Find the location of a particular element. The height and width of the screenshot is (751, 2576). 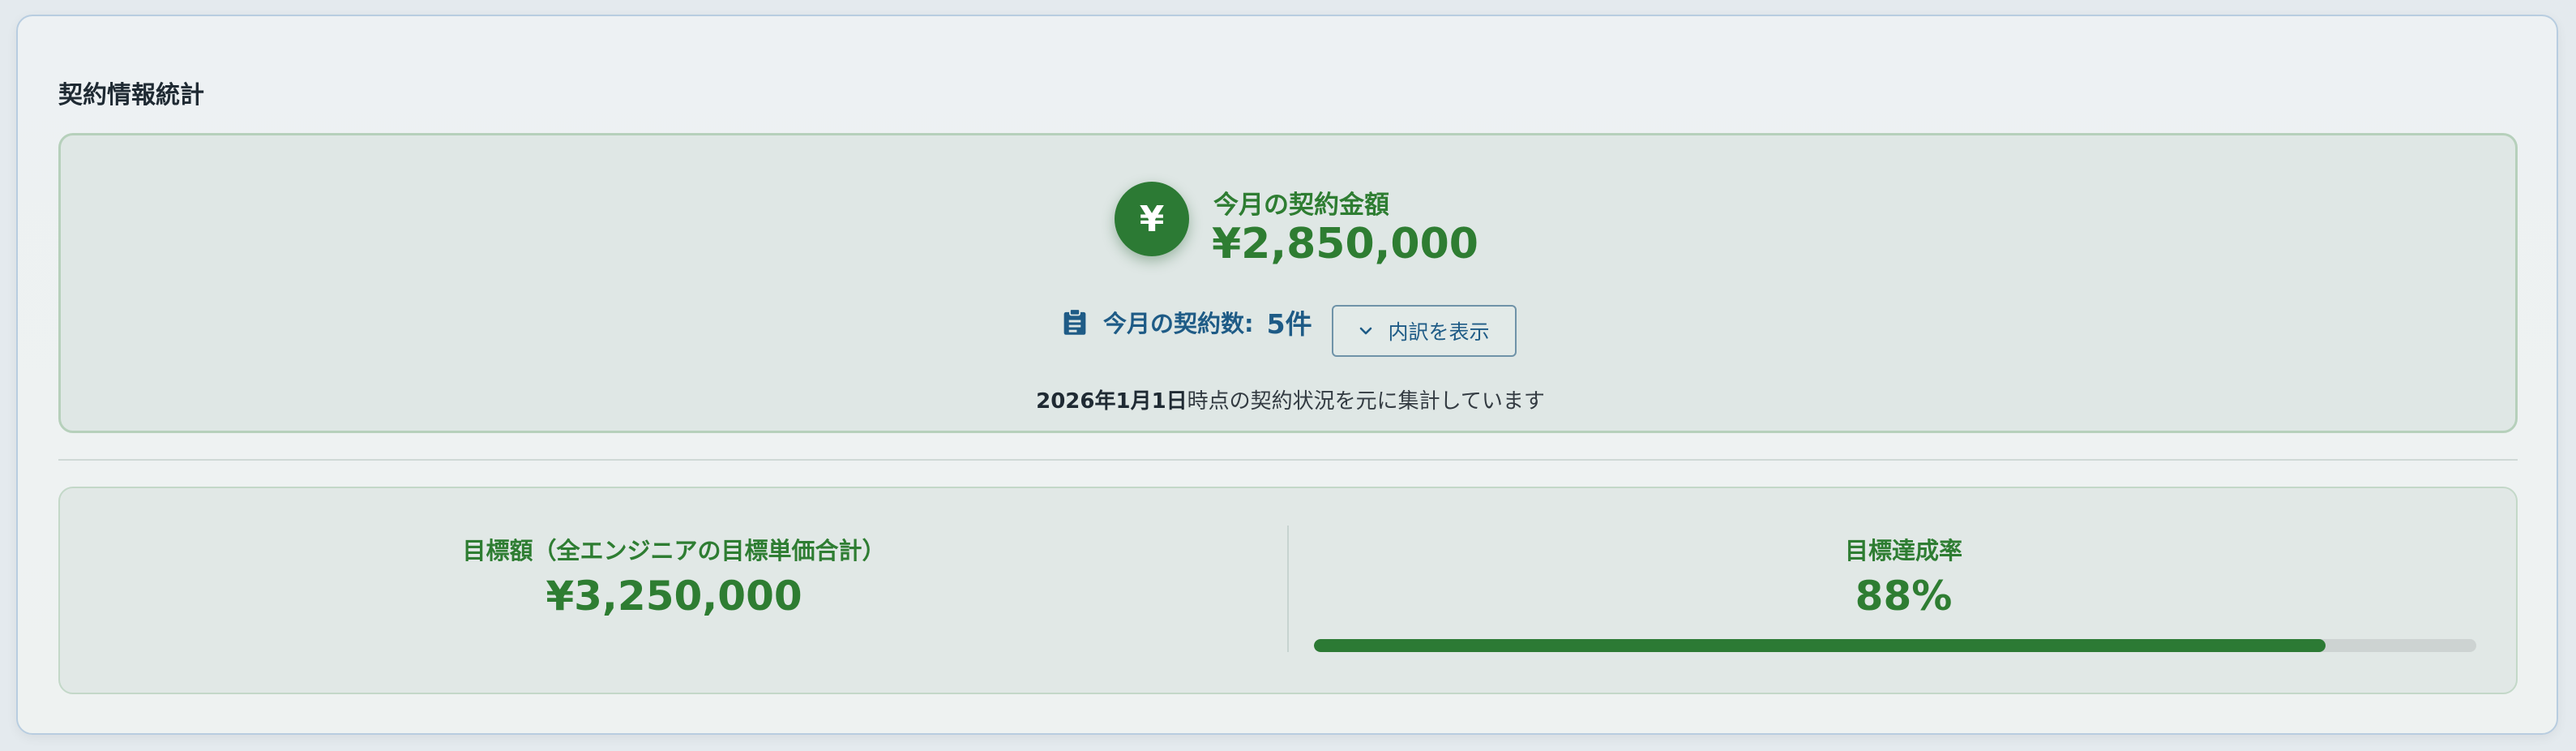

achievement-rate-section: 目標達成率 88% is located at coordinates (1904, 590).